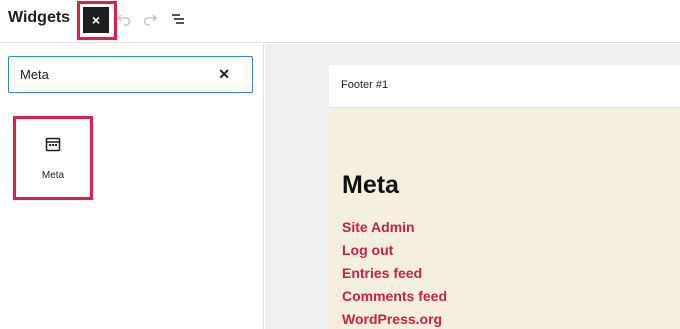 Image resolution: width=680 pixels, height=329 pixels. What do you see at coordinates (224, 74) in the screenshot?
I see `clear-search-icon: ✕` at bounding box center [224, 74].